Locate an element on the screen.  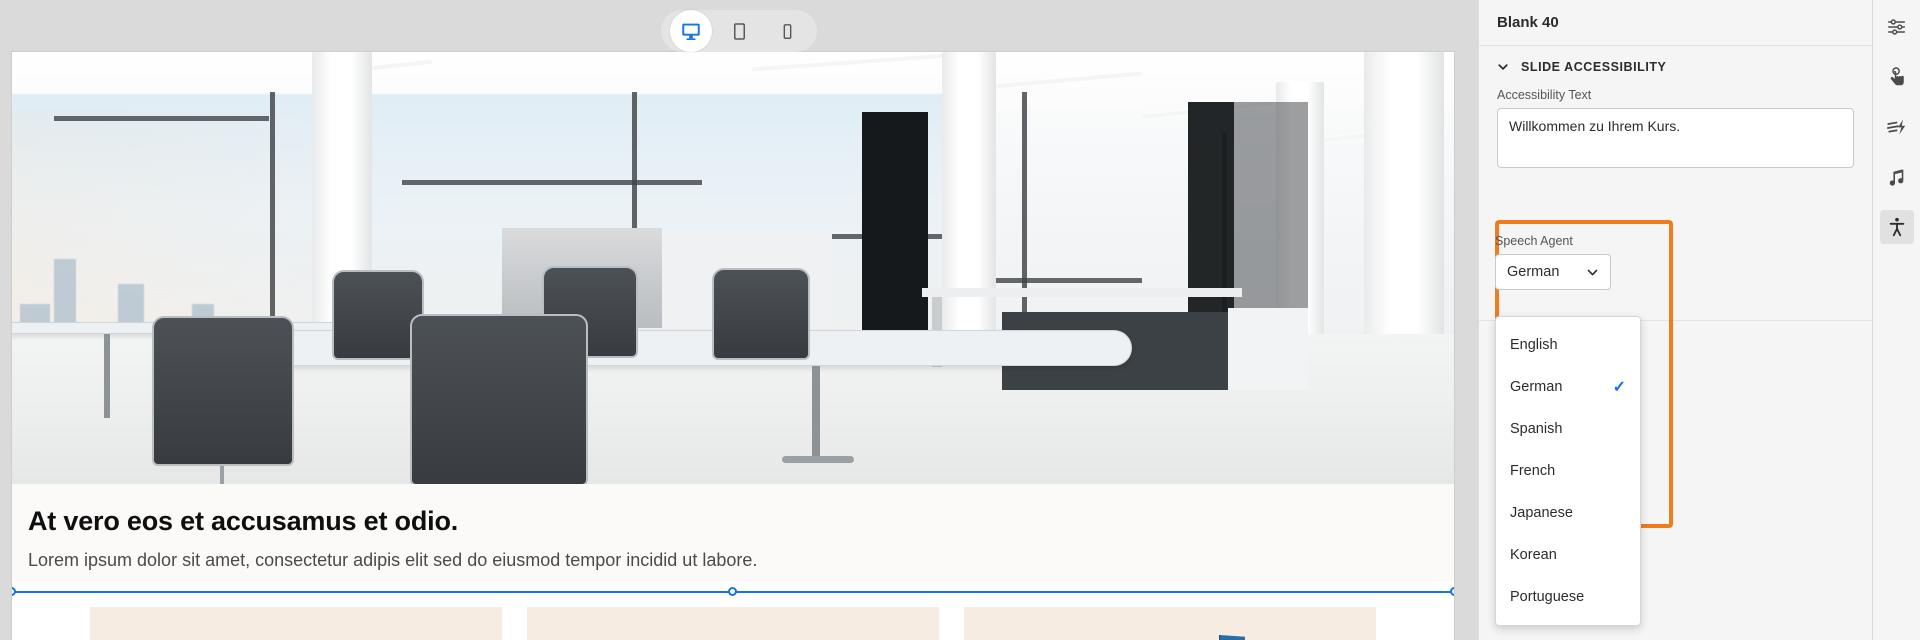
device-desktop-button is located at coordinates (691, 31).